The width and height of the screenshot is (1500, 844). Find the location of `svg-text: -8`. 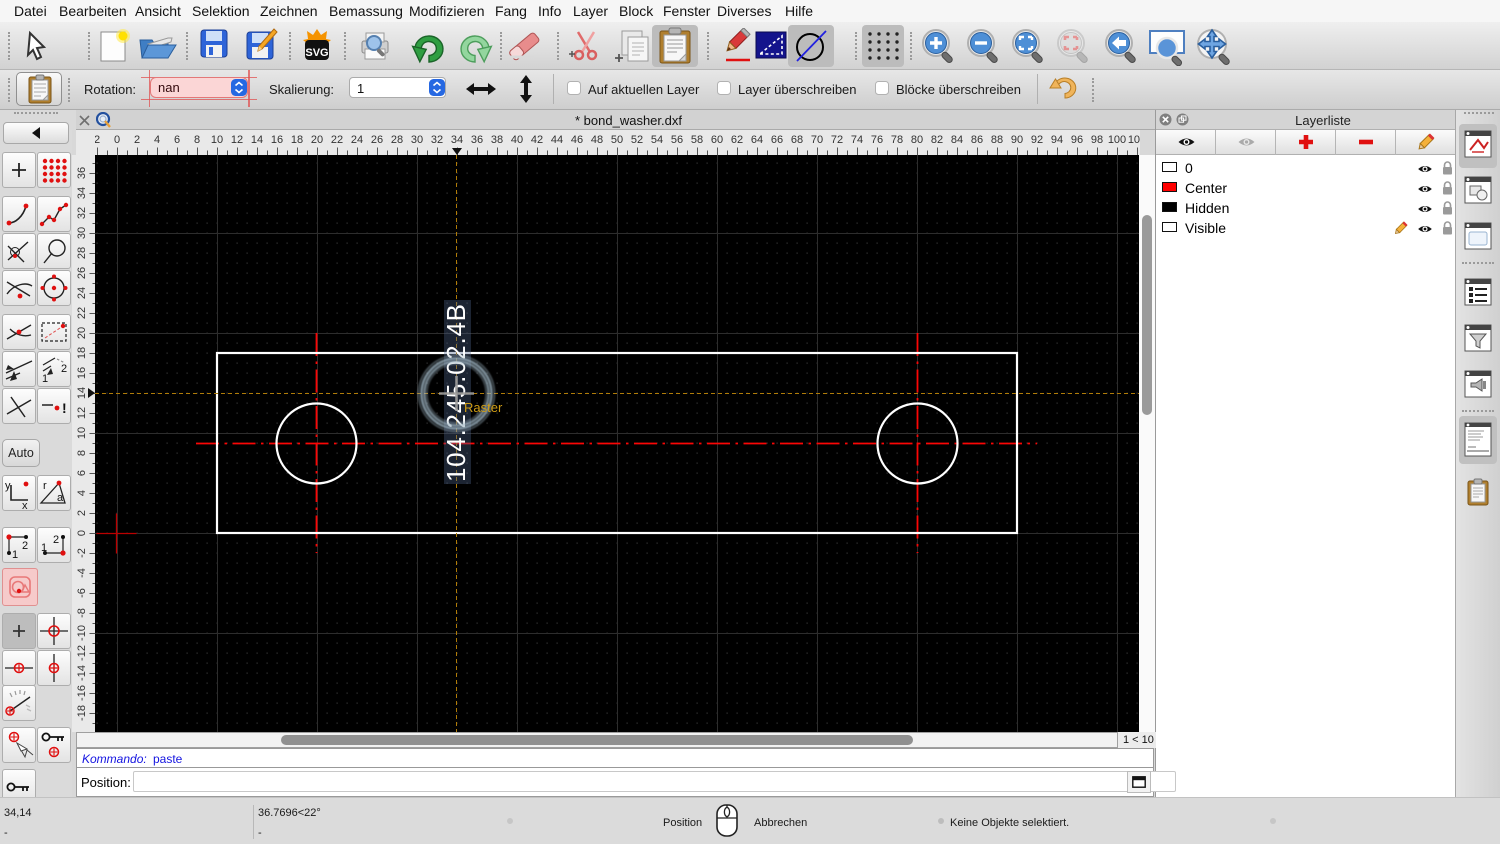

svg-text: -8 is located at coordinates (82, 613).